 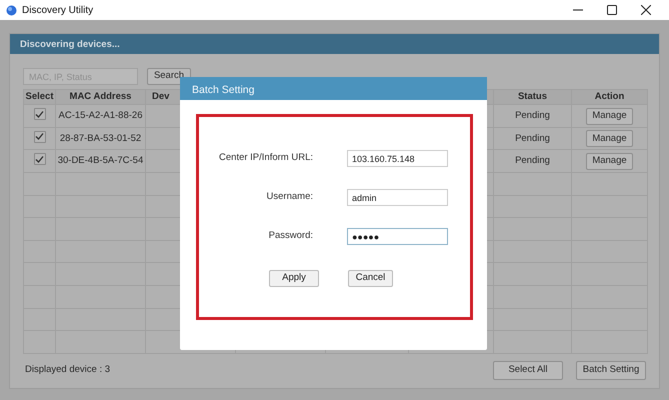 I want to click on url-field: 103.160.75.148, so click(x=397, y=158).